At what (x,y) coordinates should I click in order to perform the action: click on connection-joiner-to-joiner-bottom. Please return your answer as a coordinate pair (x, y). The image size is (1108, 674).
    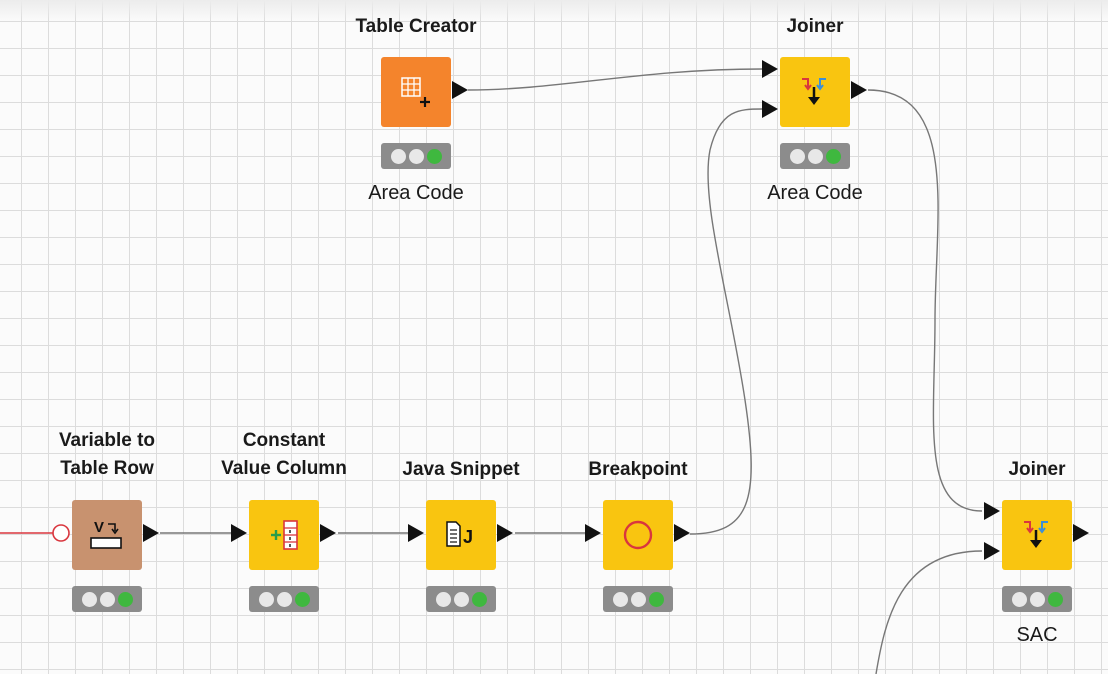
    Looking at the image, I should click on (925, 300).